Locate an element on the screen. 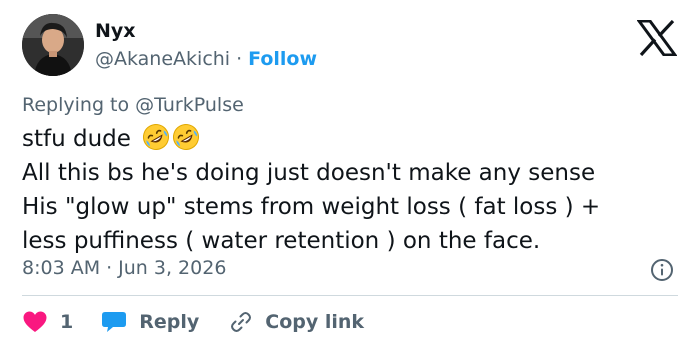  reply-context: Replying to @TurkPulse is located at coordinates (133, 105).